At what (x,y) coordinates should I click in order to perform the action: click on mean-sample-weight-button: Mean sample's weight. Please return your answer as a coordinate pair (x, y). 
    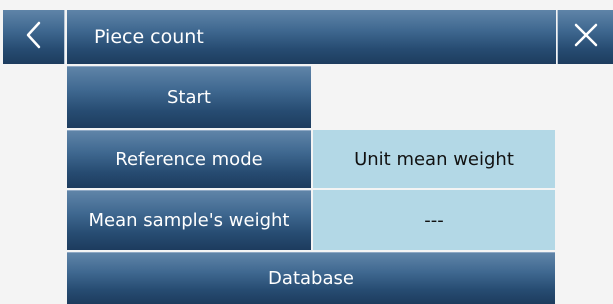
    Looking at the image, I should click on (189, 220).